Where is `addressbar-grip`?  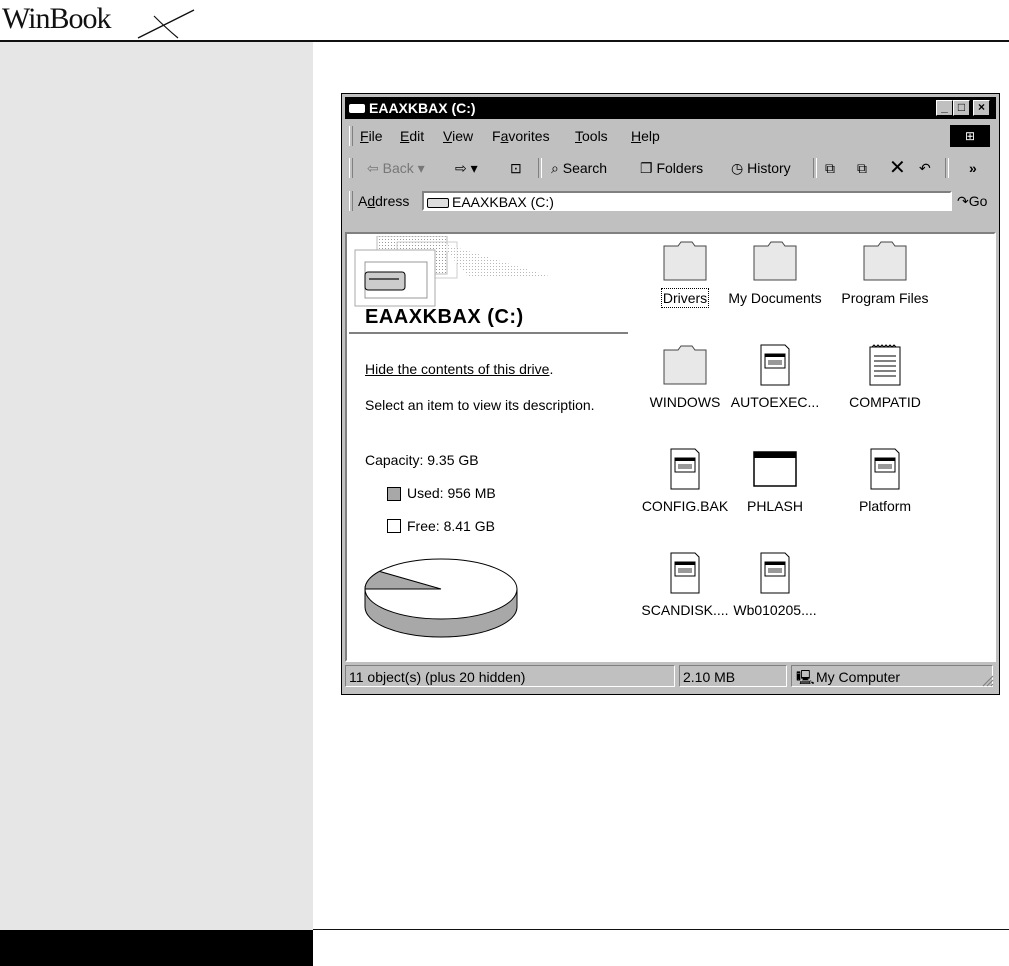 addressbar-grip is located at coordinates (351, 201).